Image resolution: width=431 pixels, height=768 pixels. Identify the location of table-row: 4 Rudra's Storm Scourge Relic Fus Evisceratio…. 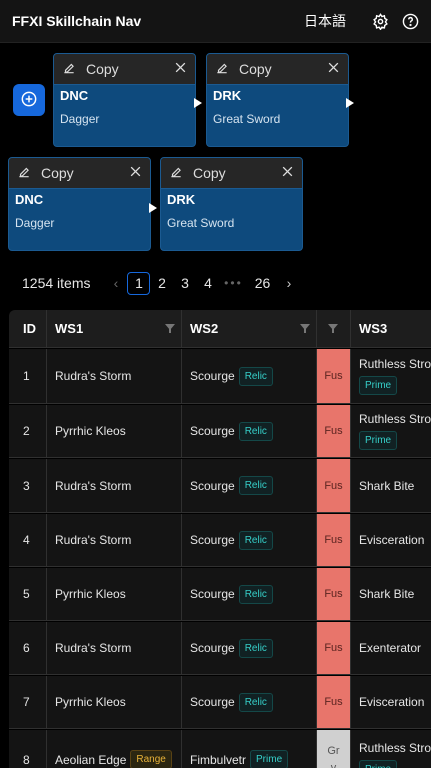
(220, 540).